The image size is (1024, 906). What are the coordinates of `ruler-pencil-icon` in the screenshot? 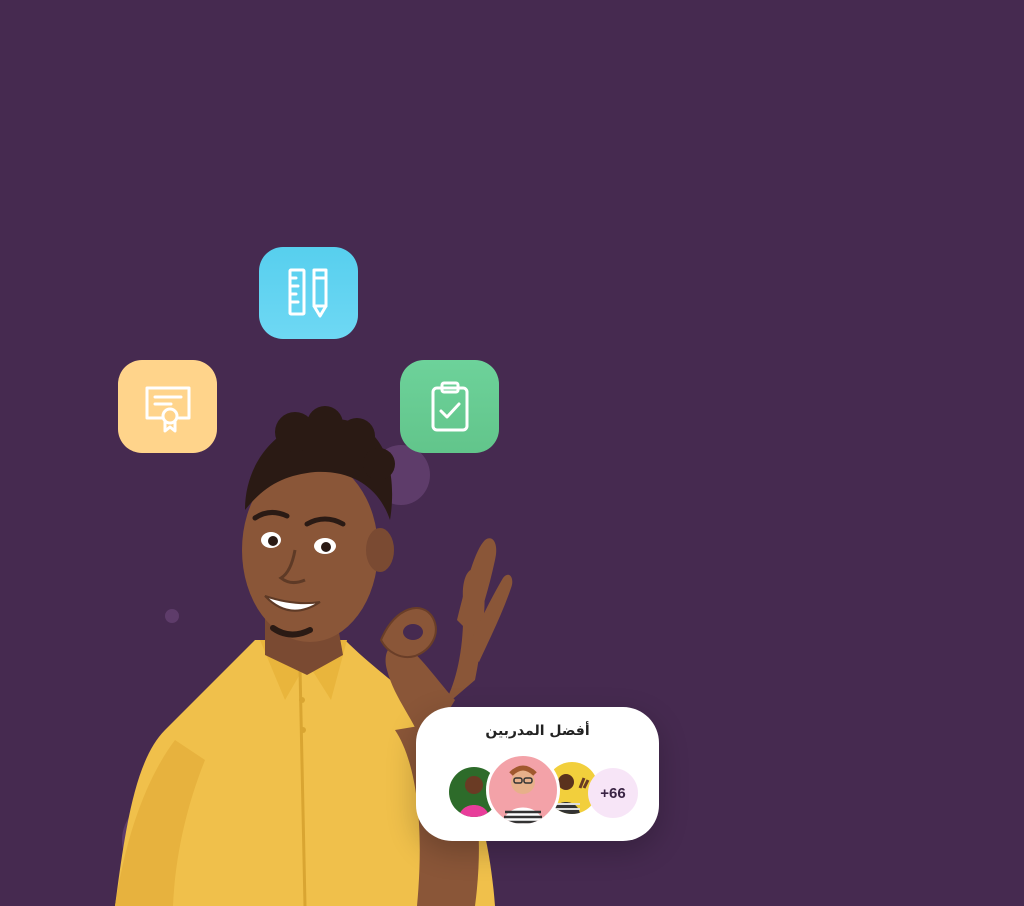 It's located at (309, 293).